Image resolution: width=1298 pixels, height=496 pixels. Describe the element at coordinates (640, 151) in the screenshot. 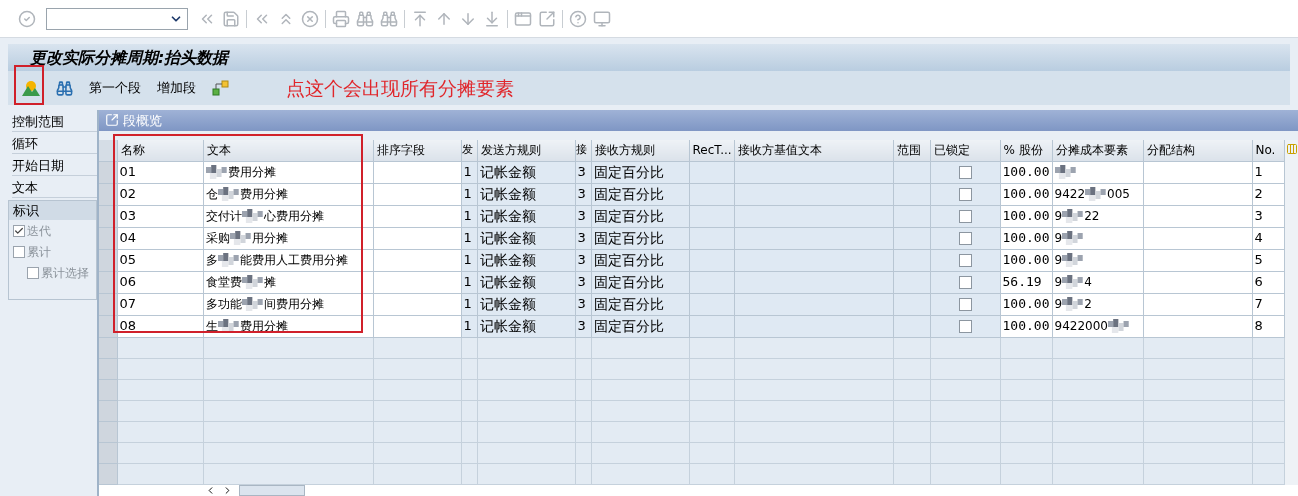

I see `column-header: 接收方规则` at that location.